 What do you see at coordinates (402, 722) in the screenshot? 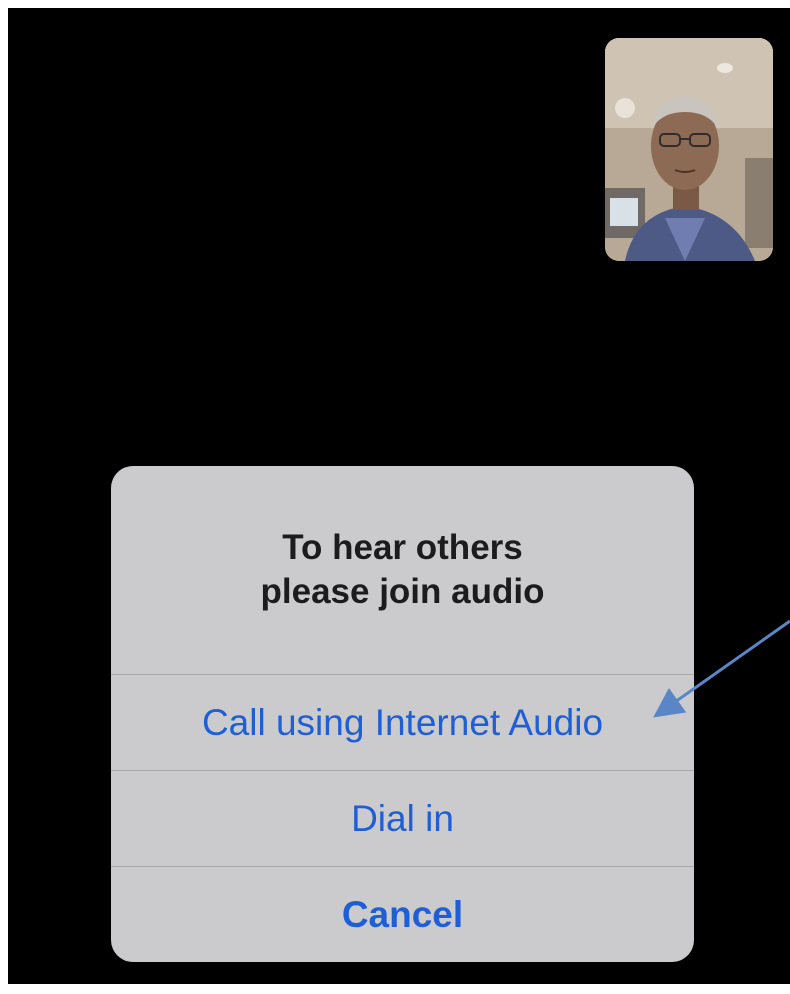
I see `call-using-internet-audio-button: Call using Internet Audio` at bounding box center [402, 722].